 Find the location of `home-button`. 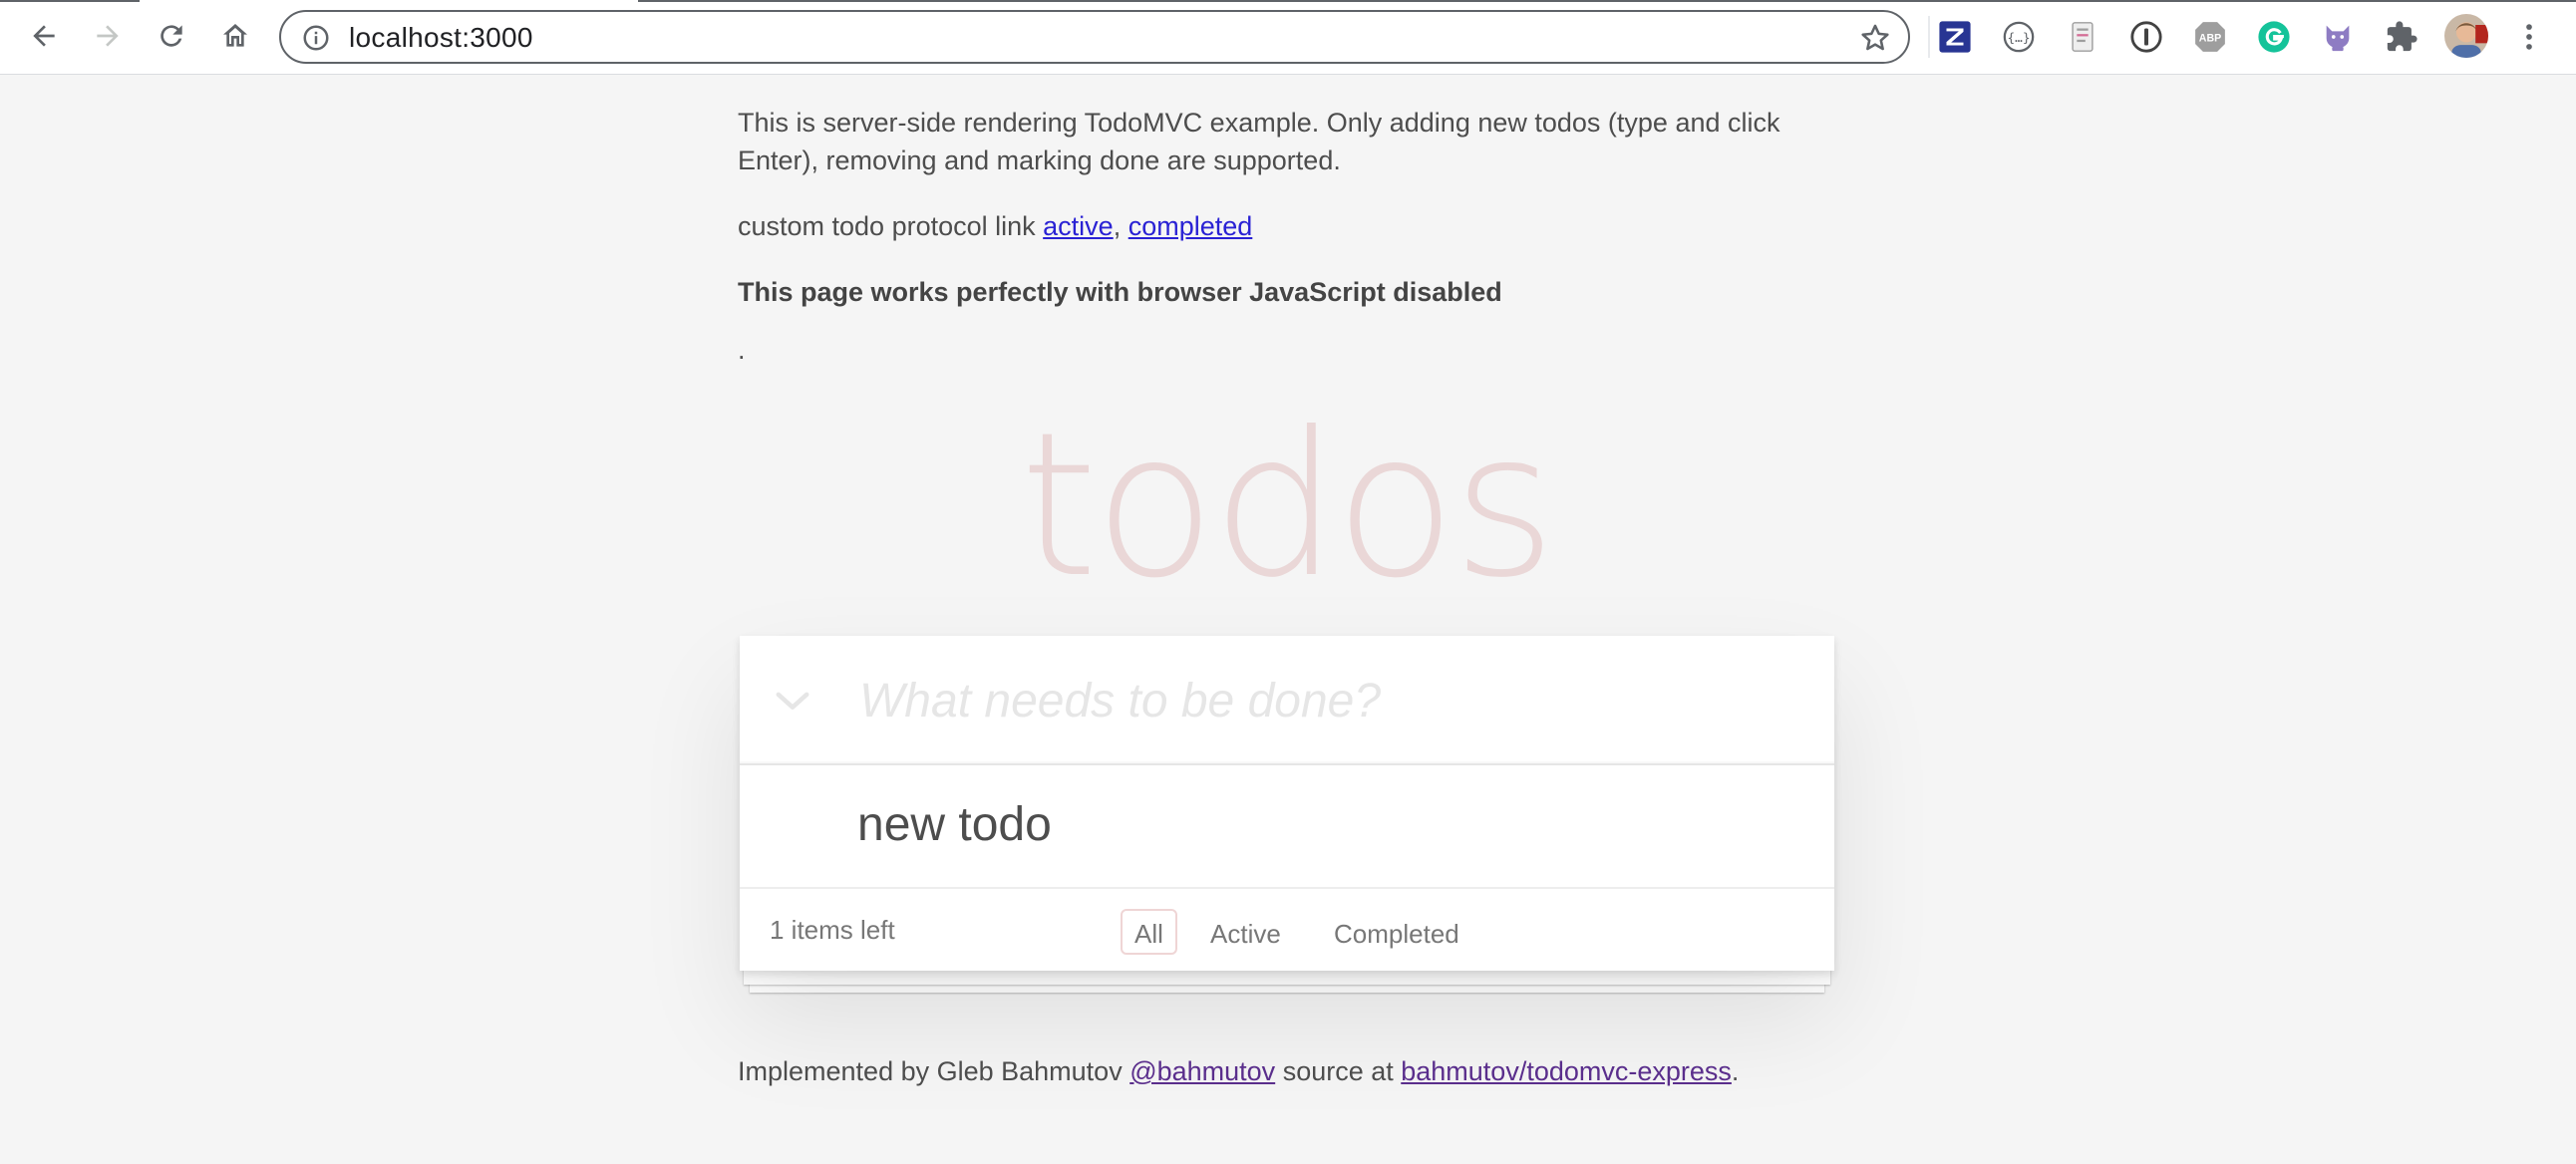

home-button is located at coordinates (235, 36).